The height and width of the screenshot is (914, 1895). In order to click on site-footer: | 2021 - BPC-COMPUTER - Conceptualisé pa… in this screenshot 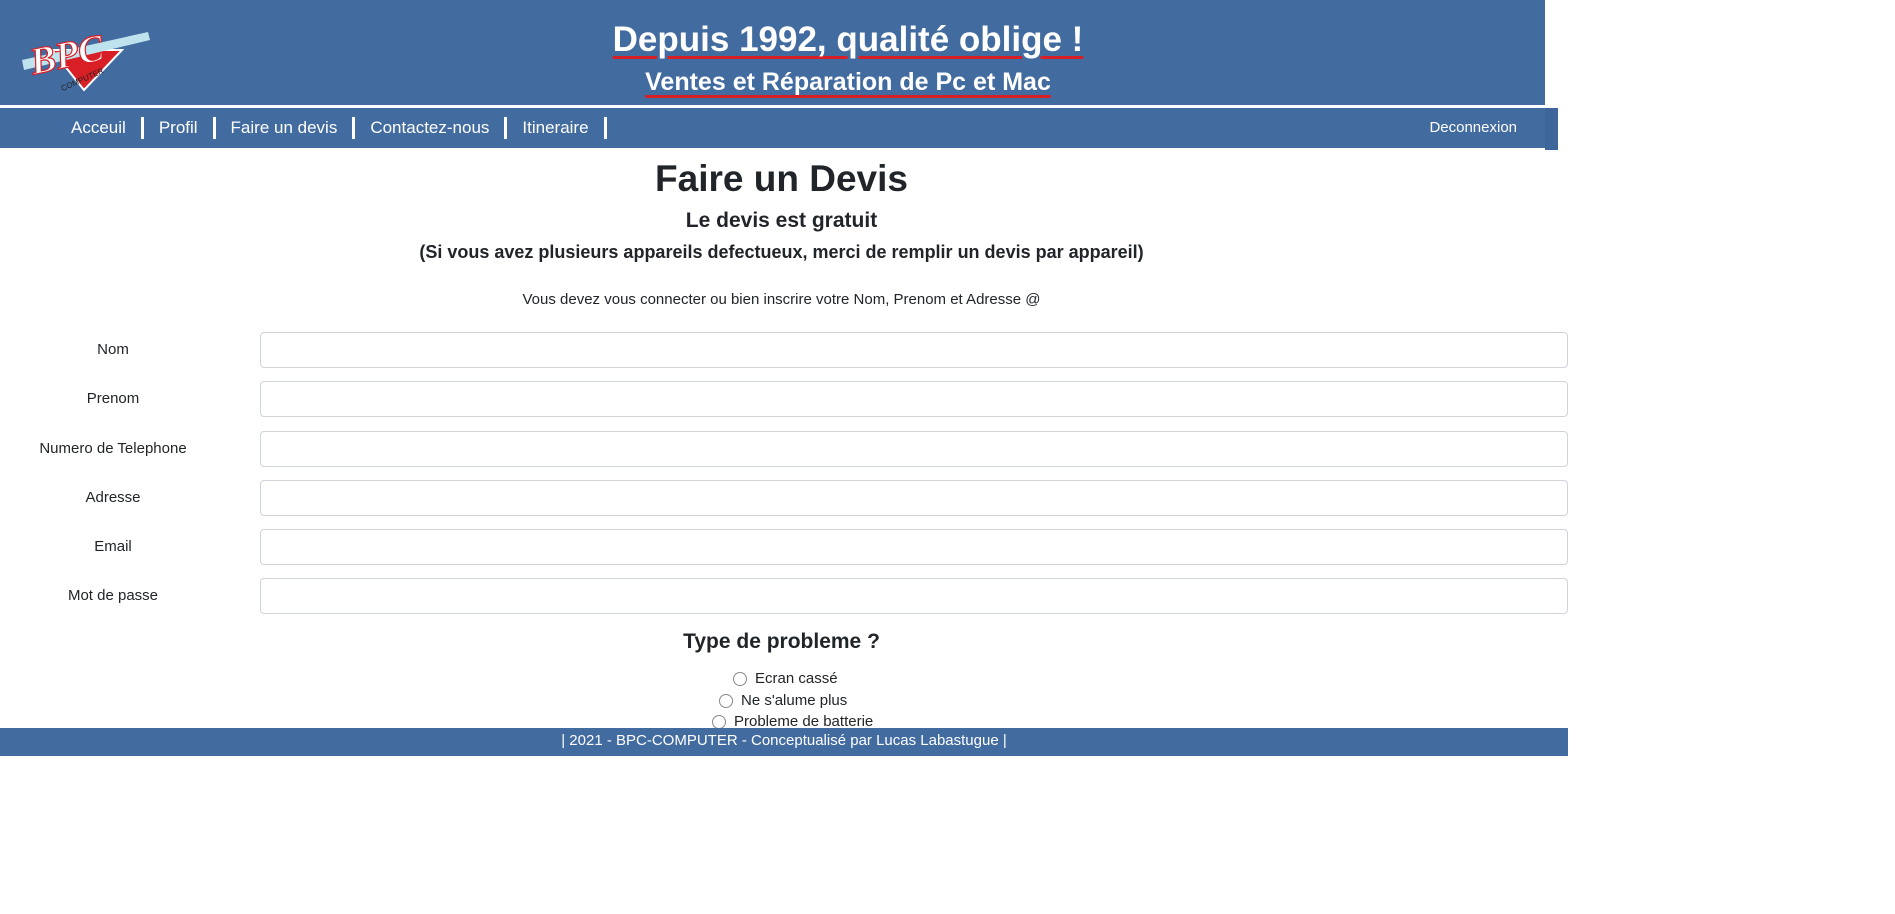, I will do `click(784, 742)`.